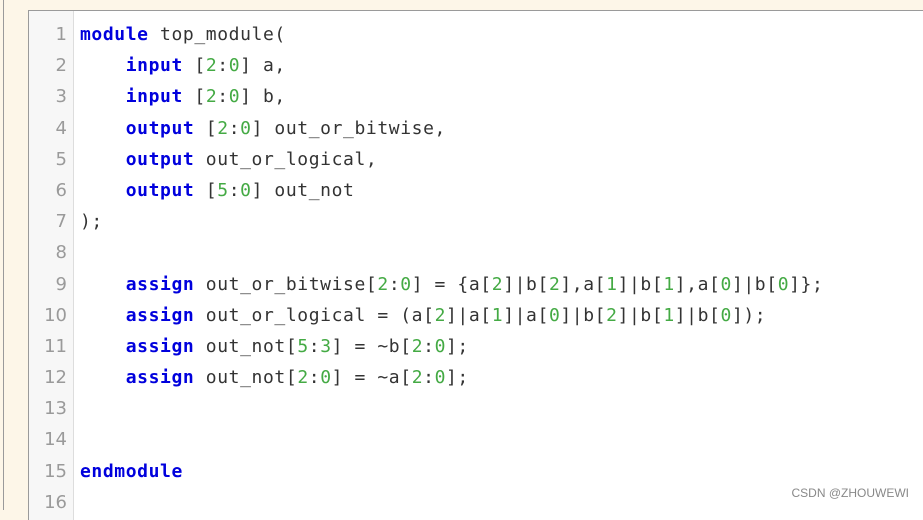  Describe the element at coordinates (3, 255) in the screenshot. I see `frame-border` at that location.